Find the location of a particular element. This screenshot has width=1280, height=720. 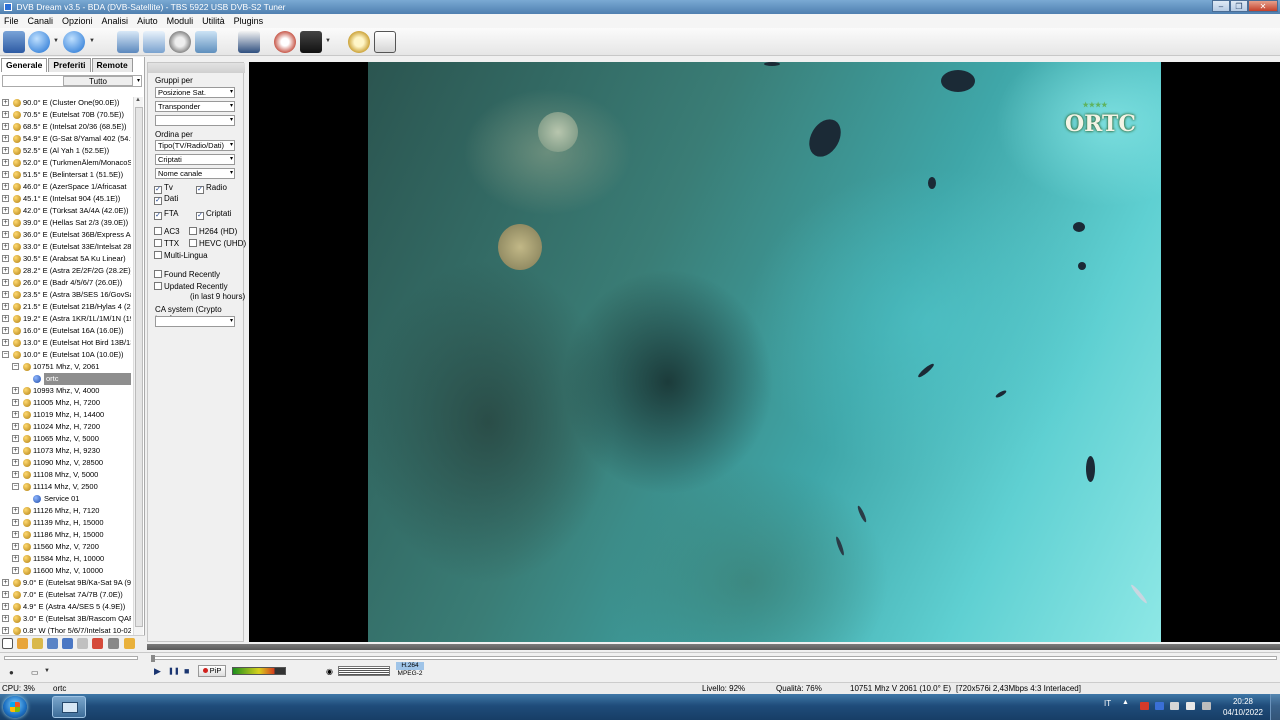

group-by-select-3: ▾ is located at coordinates (195, 120).